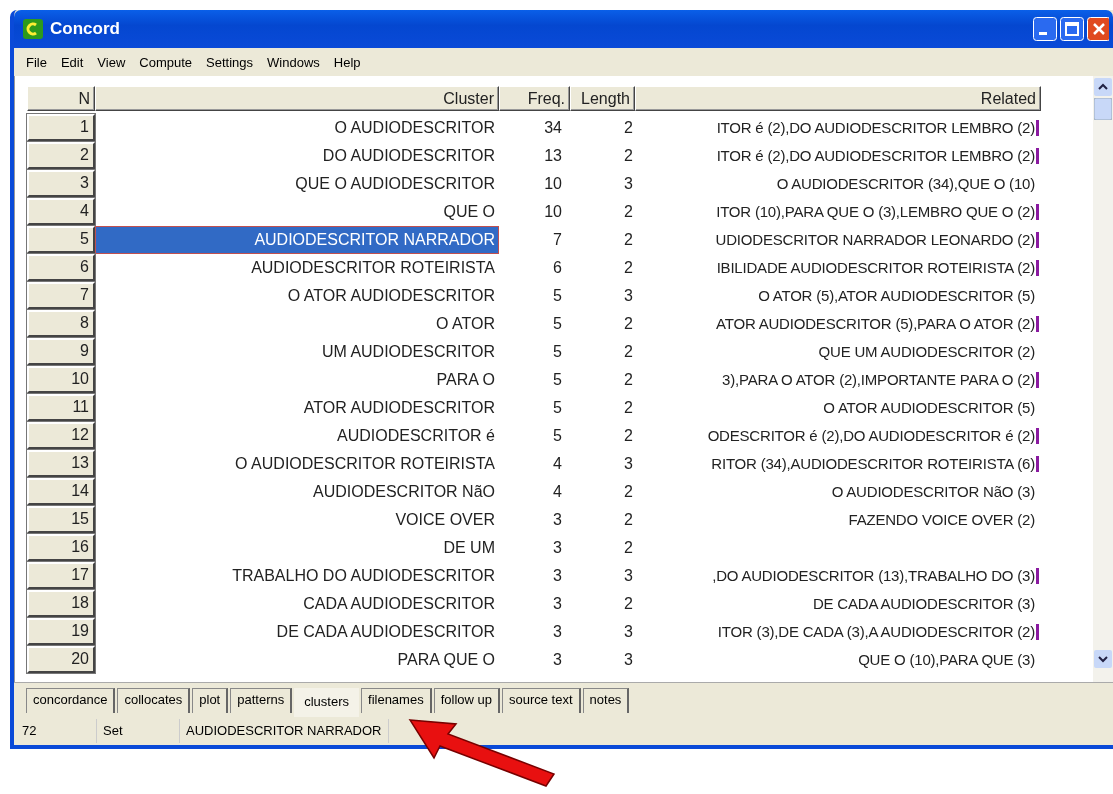 The height and width of the screenshot is (794, 1113). What do you see at coordinates (297, 576) in the screenshot?
I see `table-cell: TRABALHO DO AUDIODESCRITOR` at bounding box center [297, 576].